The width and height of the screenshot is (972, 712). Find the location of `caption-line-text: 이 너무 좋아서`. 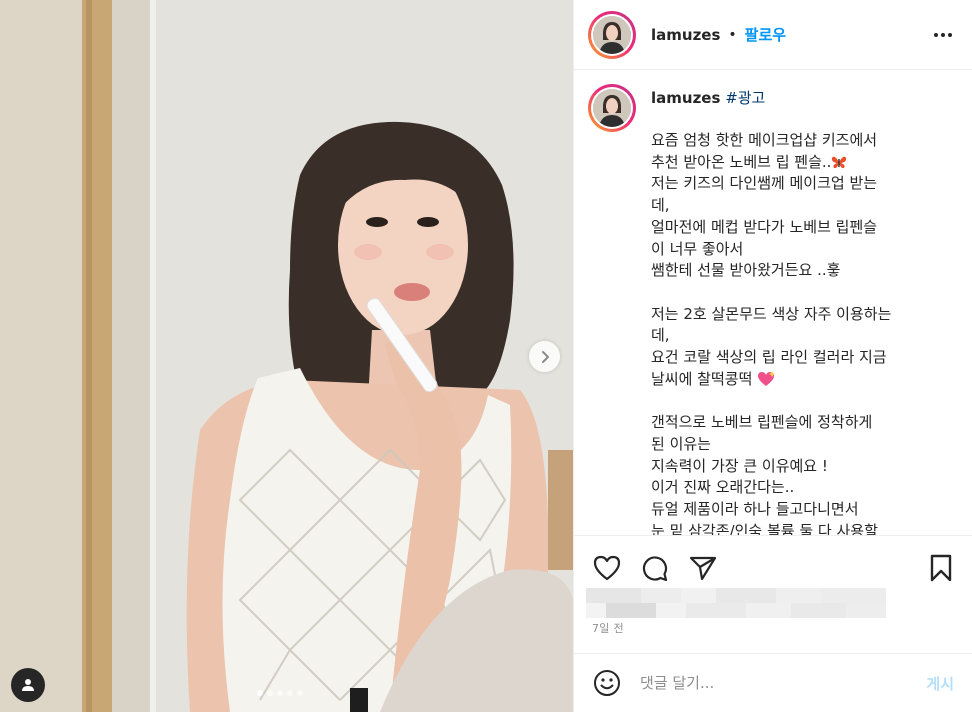

caption-line-text: 이 너무 좋아서 is located at coordinates (697, 248).